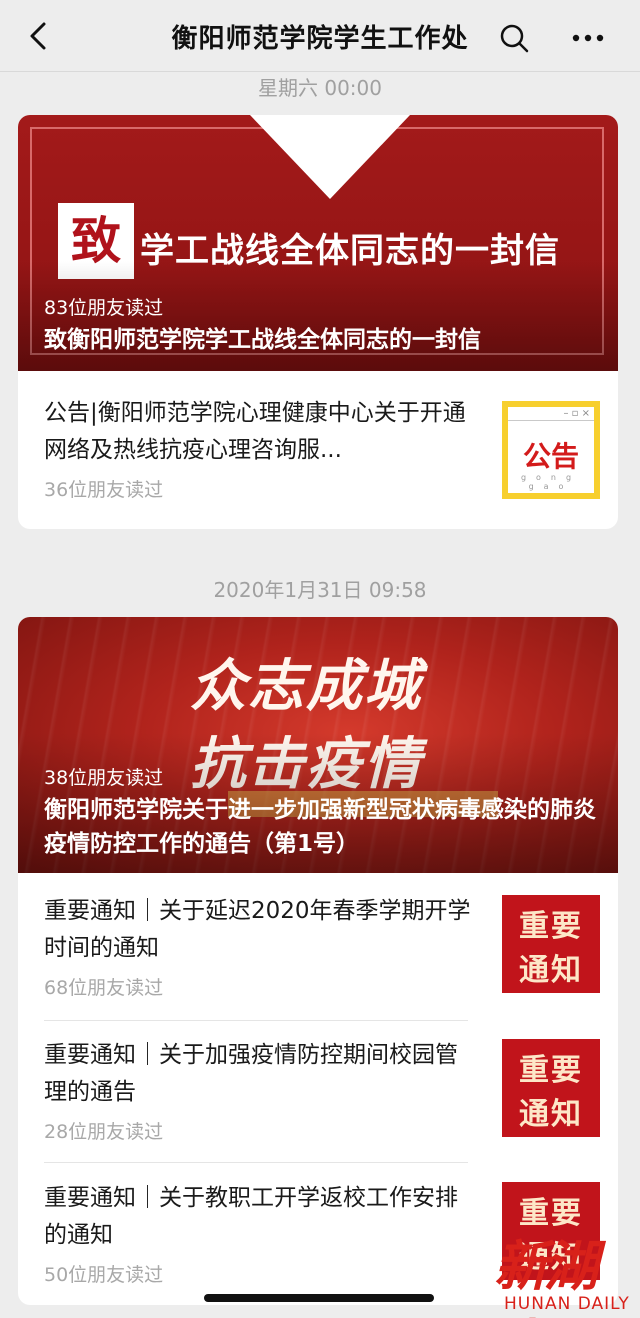  I want to click on article-title: 重要通知｜关于延迟2020年春季学期开学时间的通知, so click(257, 929).